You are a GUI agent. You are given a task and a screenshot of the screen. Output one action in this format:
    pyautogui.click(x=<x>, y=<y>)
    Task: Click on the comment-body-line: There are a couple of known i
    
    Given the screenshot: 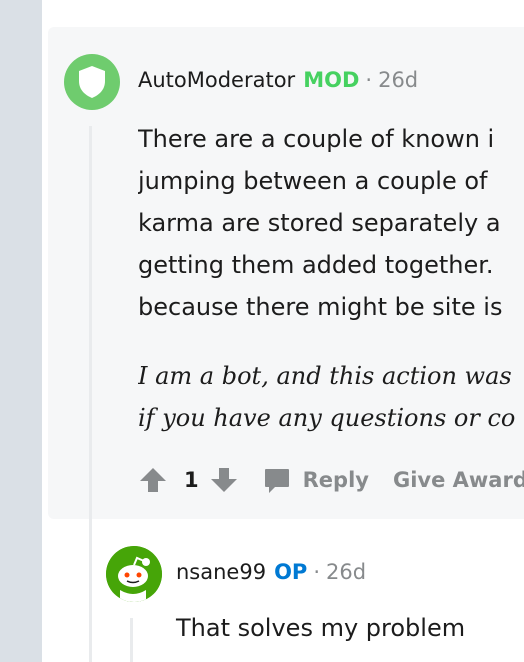 What is the action you would take?
    pyautogui.click(x=316, y=139)
    